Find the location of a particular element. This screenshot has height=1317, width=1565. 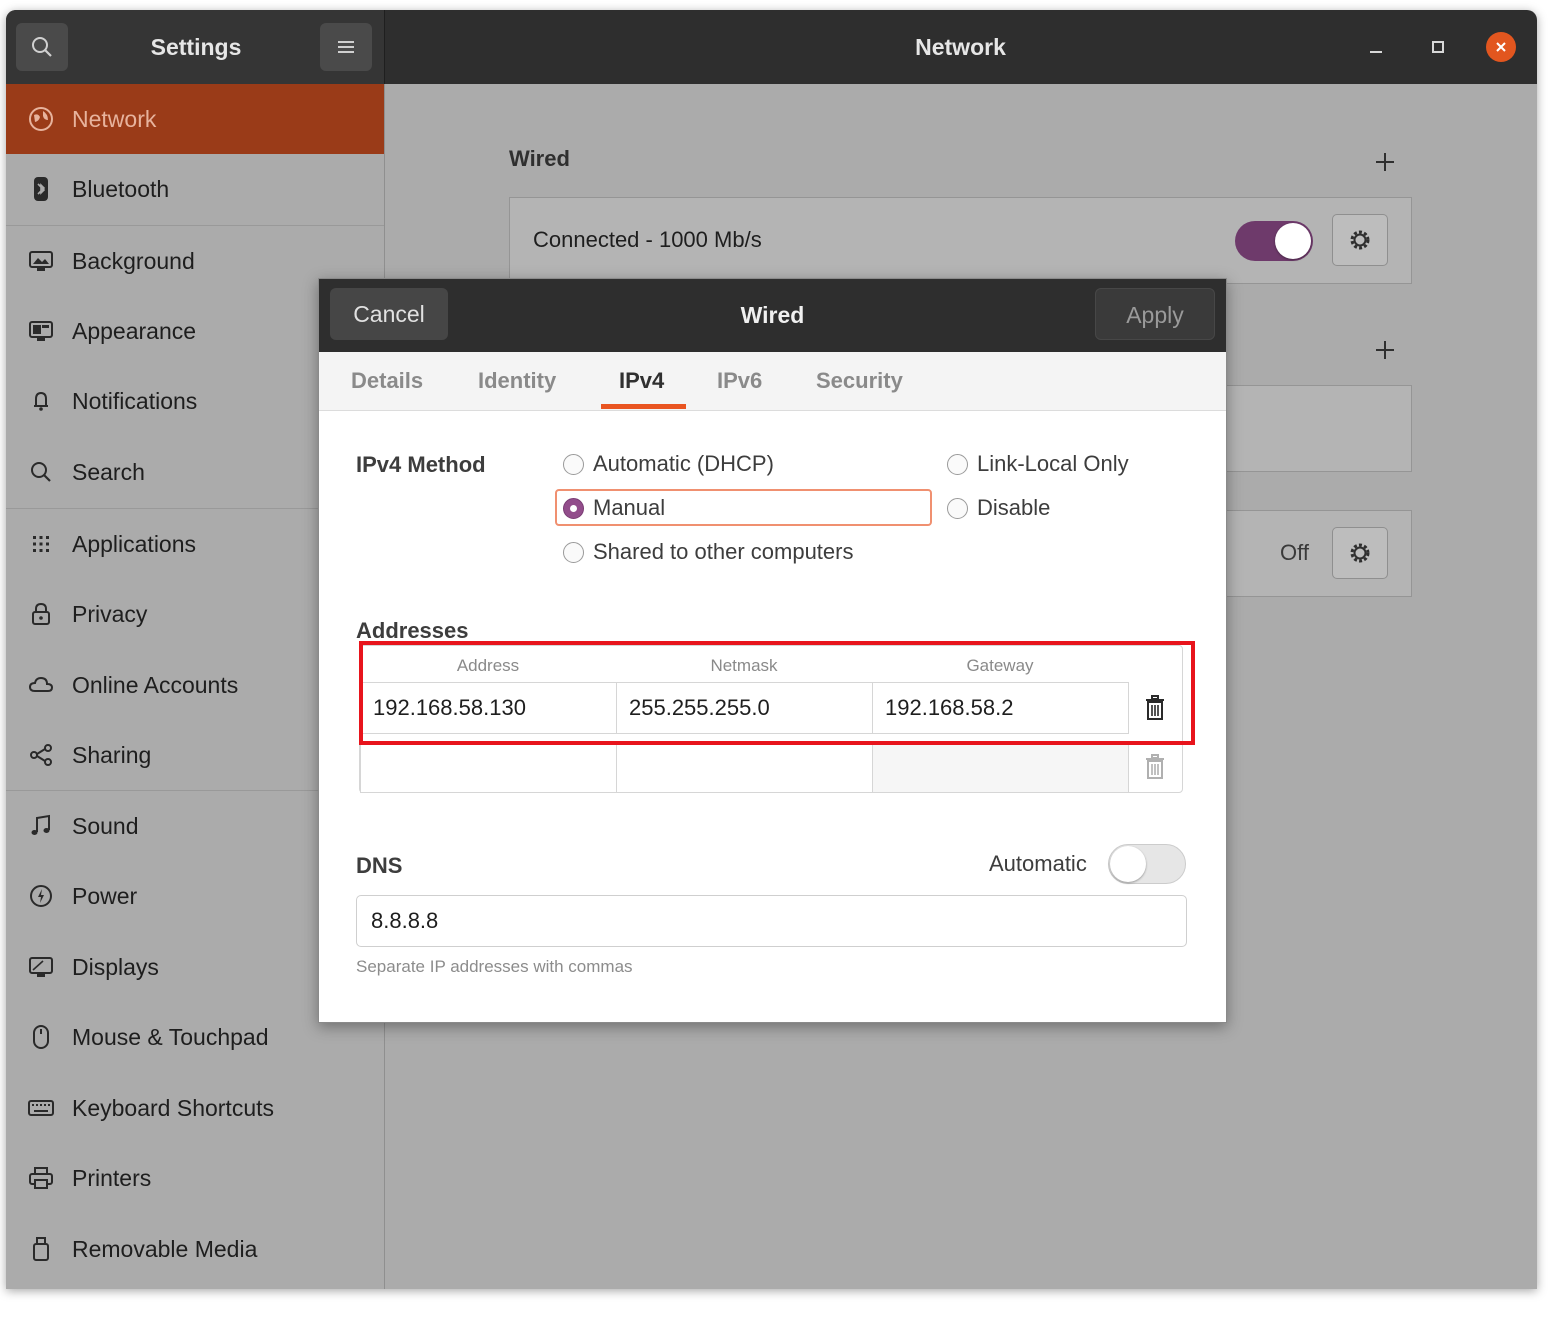

sidebar-item-label: Online Accounts is located at coordinates (155, 684).